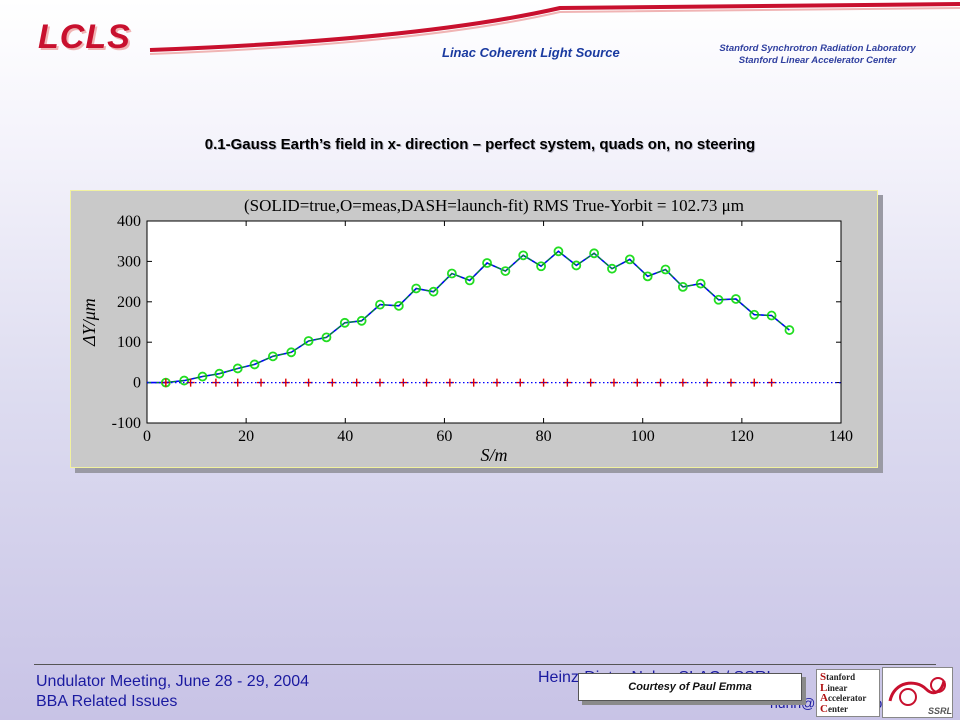 This screenshot has height=720, width=960. What do you see at coordinates (89, 322) in the screenshot?
I see `y-axis-label: ΔY/μm` at bounding box center [89, 322].